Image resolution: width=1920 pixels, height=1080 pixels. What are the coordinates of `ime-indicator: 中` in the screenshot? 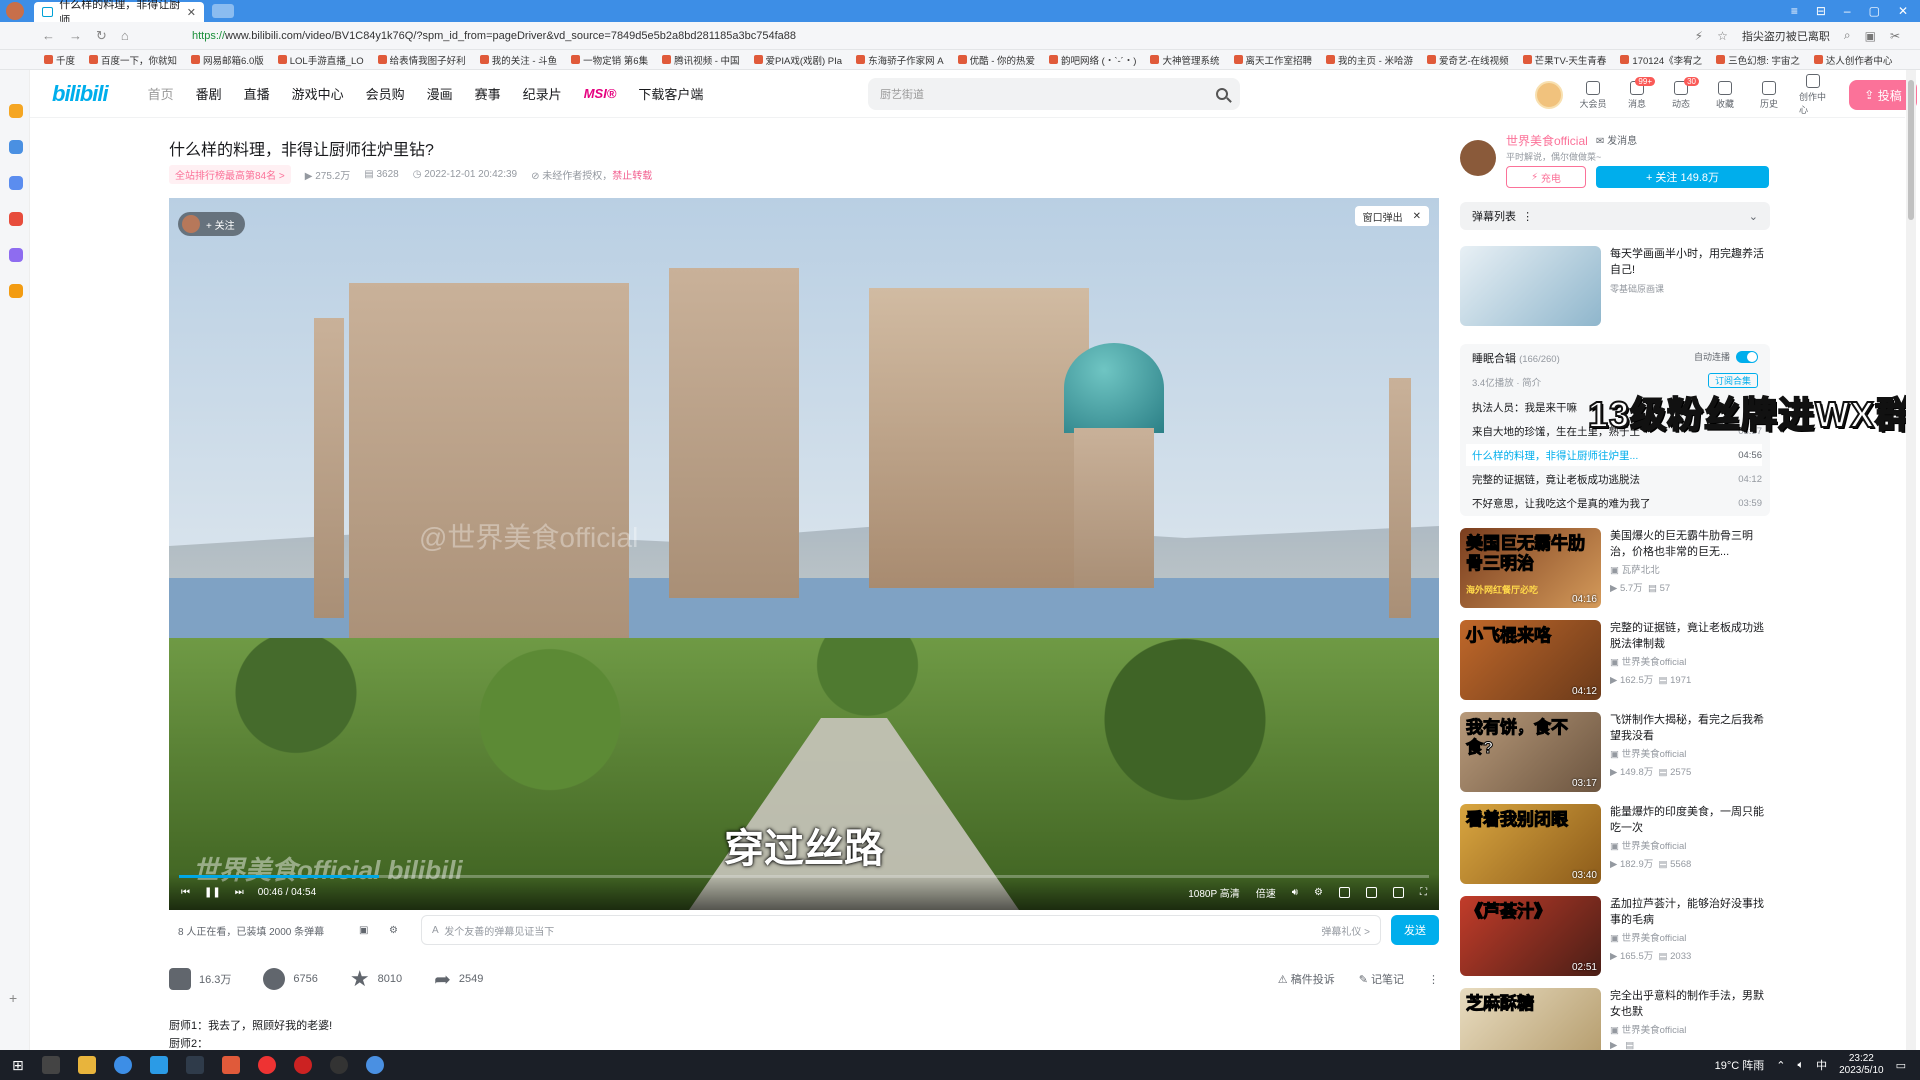 It's located at (1821, 1065).